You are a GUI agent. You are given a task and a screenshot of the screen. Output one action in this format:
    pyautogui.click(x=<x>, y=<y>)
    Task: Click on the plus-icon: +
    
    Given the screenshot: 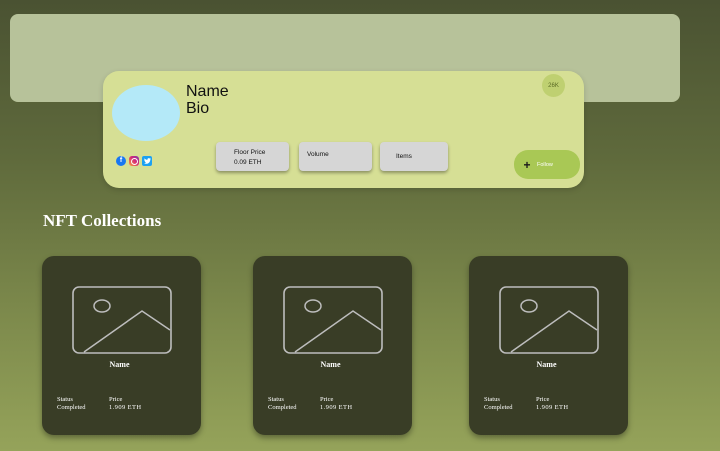 What is the action you would take?
    pyautogui.click(x=527, y=164)
    